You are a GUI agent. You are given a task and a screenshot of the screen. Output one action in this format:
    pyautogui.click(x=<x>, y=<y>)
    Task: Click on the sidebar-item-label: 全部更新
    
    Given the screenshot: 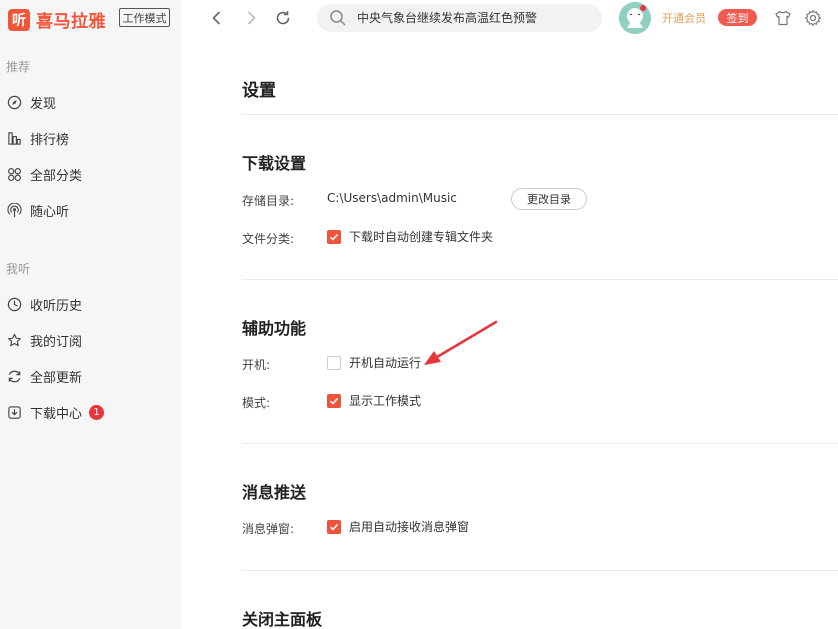 What is the action you would take?
    pyautogui.click(x=56, y=378)
    